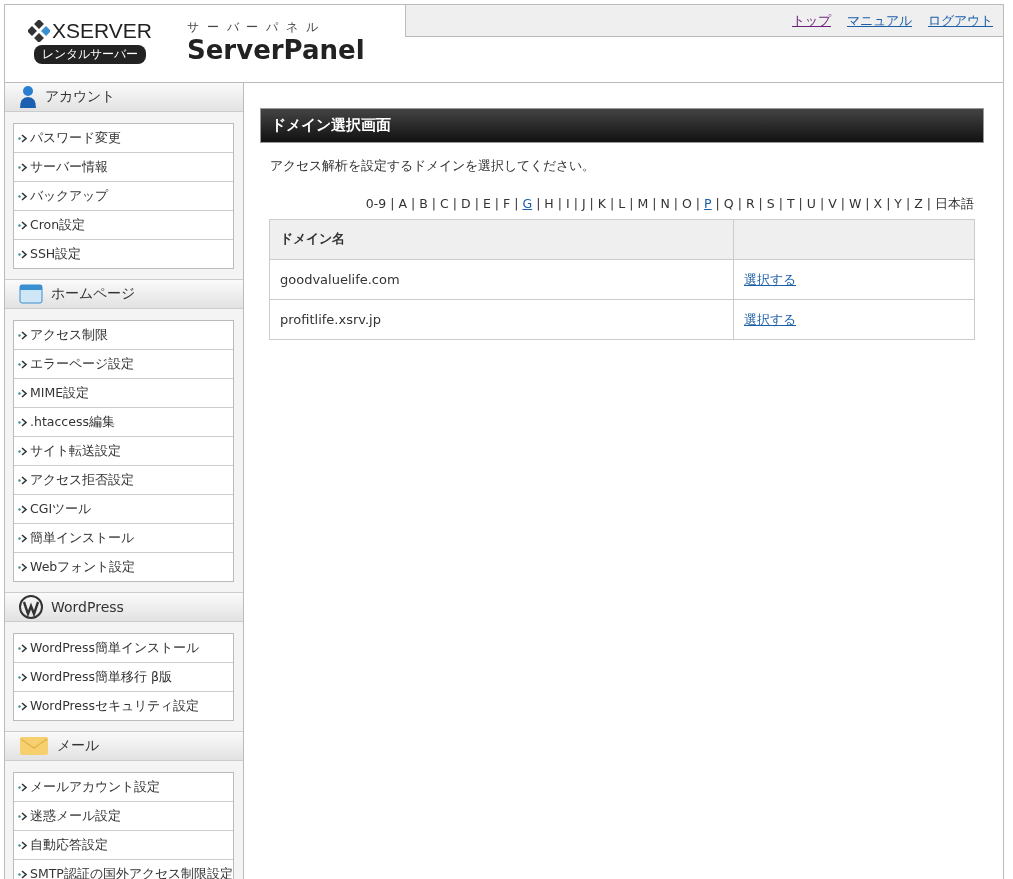  I want to click on column-header: ドメイン名, so click(501, 239).